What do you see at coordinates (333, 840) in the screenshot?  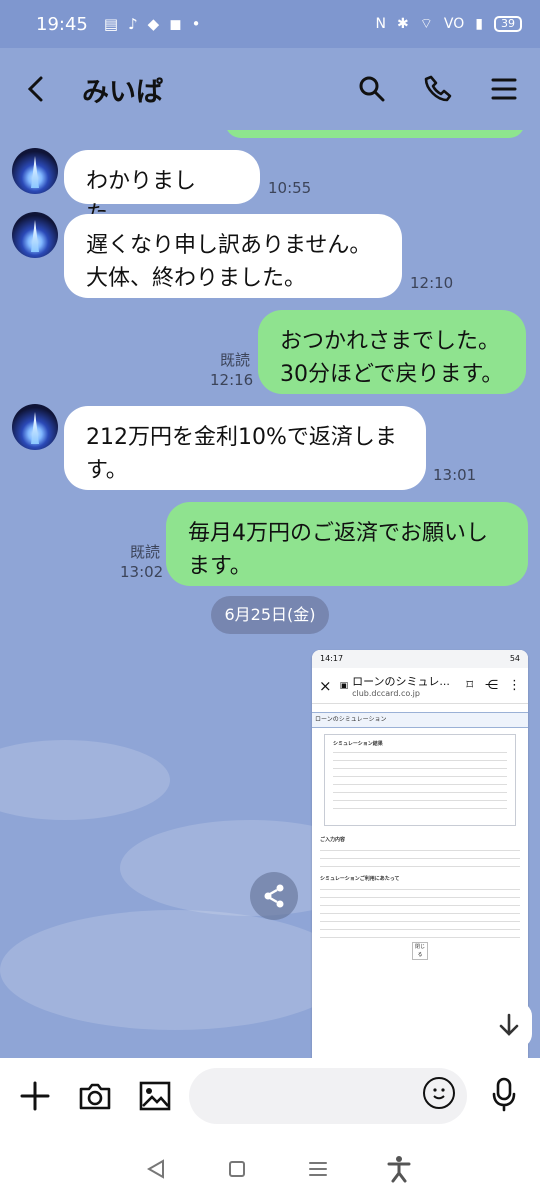 I see `preview-input-title: ご入力内容` at bounding box center [333, 840].